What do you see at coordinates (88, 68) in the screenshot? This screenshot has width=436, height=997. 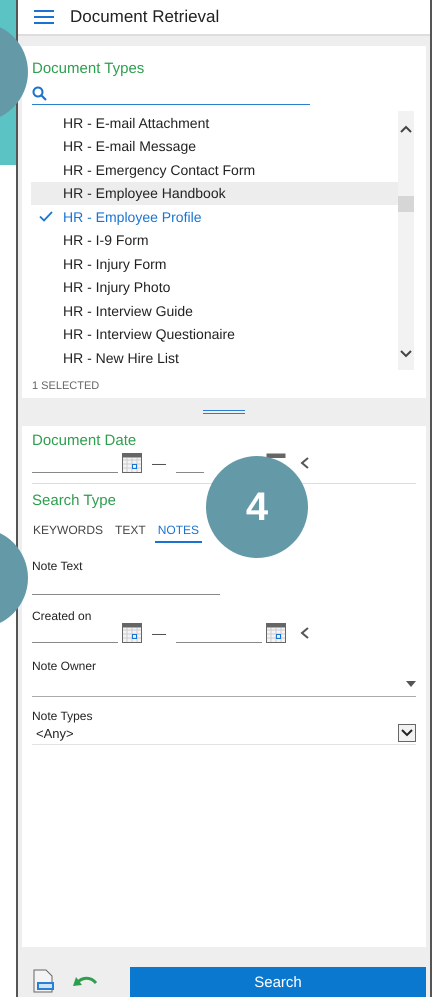 I see `section-heading: Document Types` at bounding box center [88, 68].